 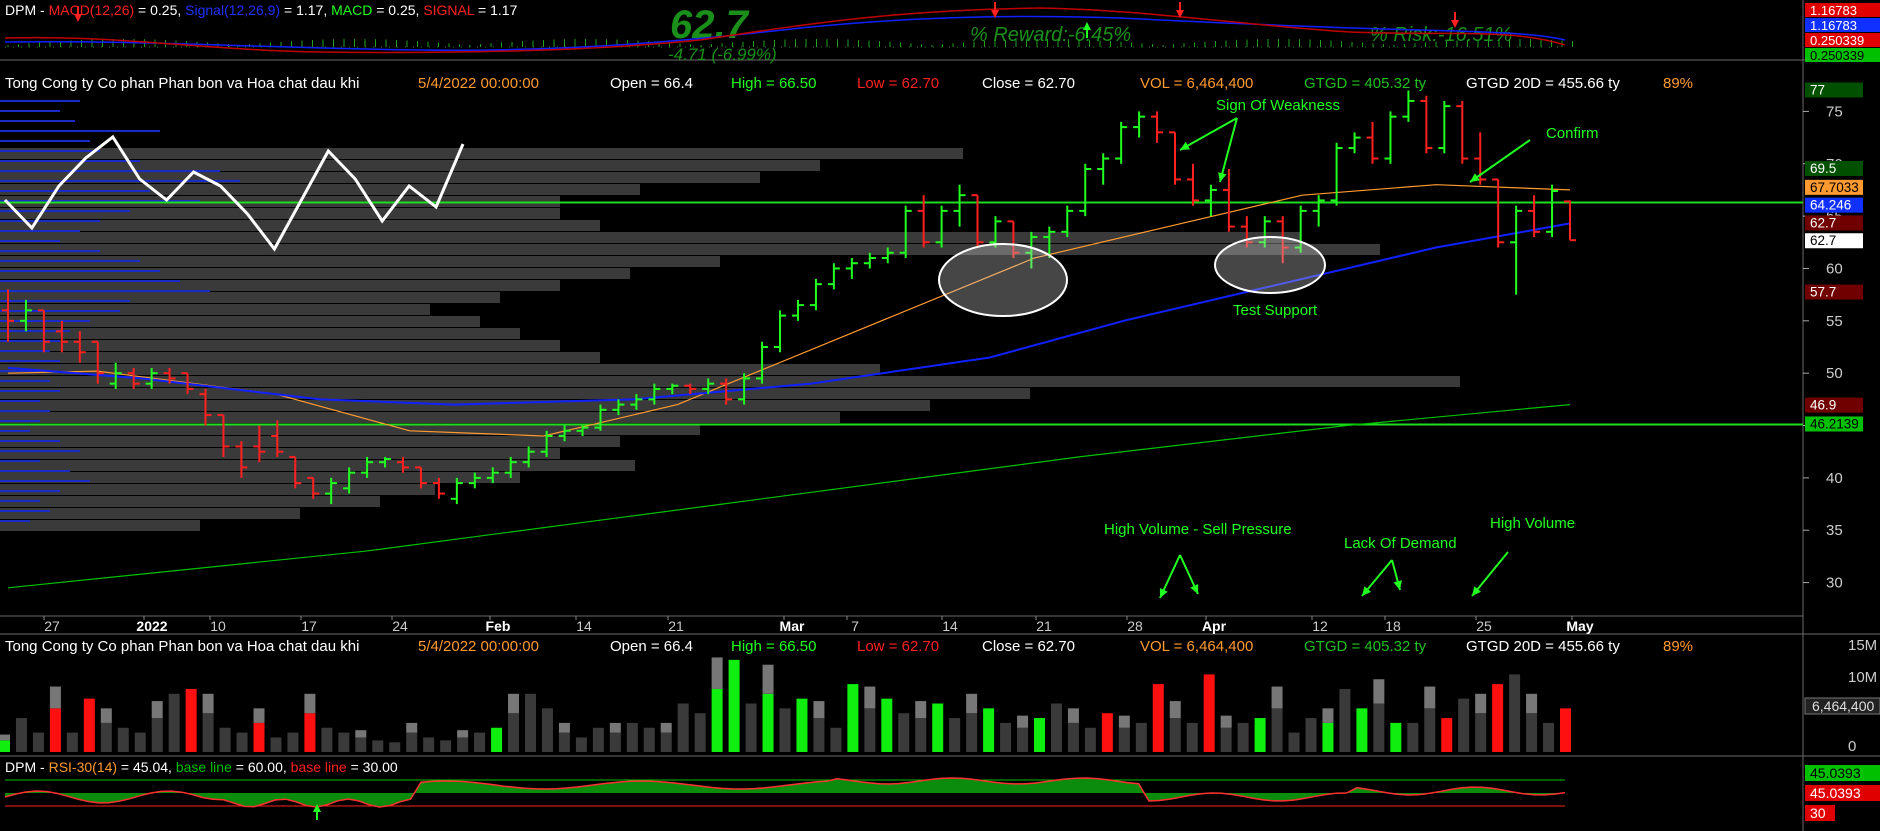 What do you see at coordinates (1196, 646) in the screenshot?
I see `info-vol: VOL = 6,464,400` at bounding box center [1196, 646].